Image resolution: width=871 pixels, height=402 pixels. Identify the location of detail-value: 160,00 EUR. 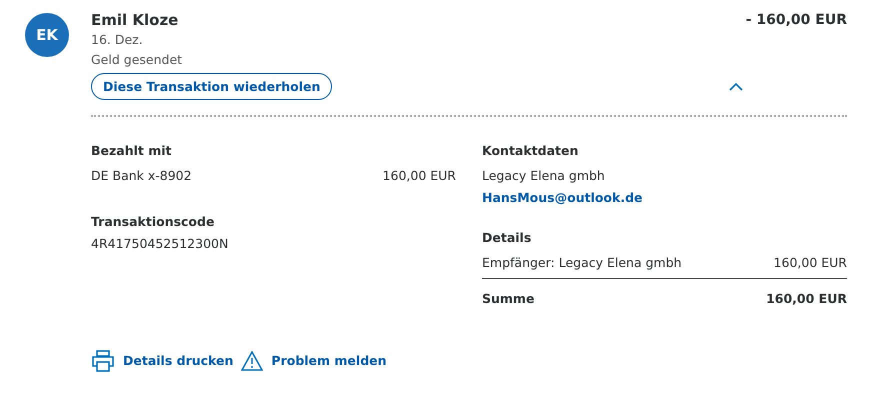
(810, 263).